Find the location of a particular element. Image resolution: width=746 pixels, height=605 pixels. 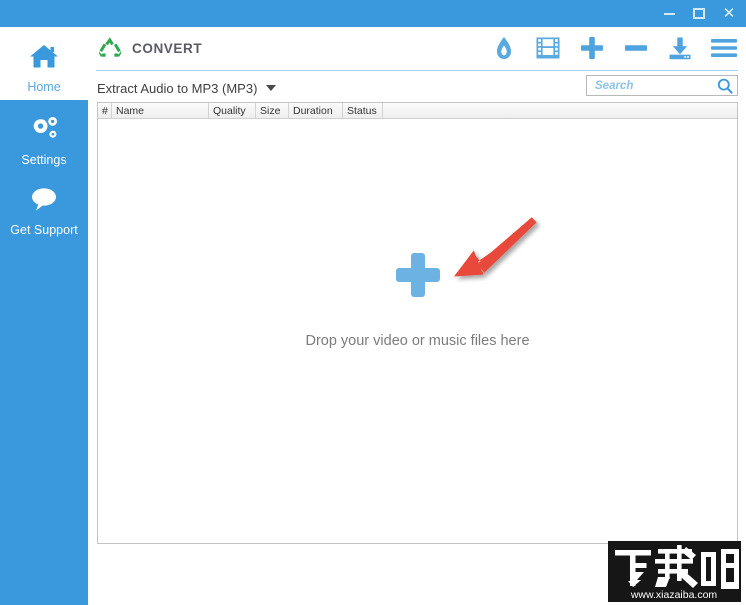

watermark-url: www.xiazaiba.com is located at coordinates (674, 595).